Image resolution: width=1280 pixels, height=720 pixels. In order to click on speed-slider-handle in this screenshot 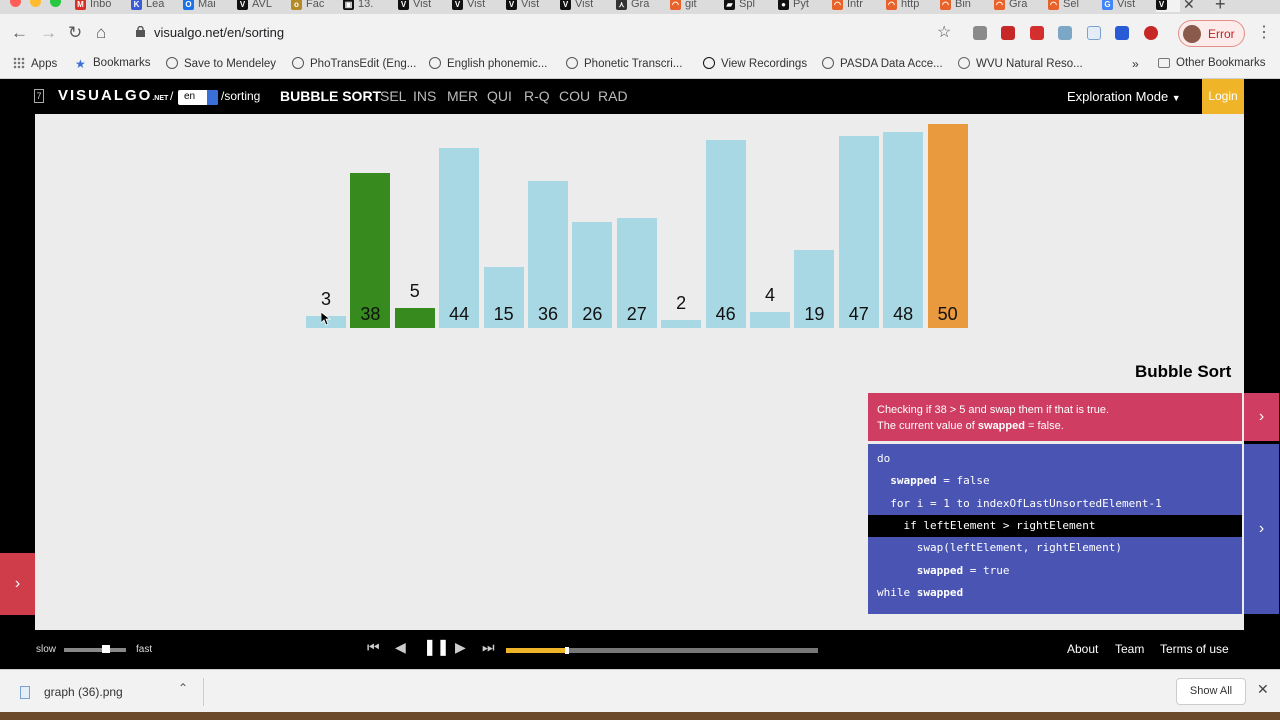, I will do `click(106, 649)`.